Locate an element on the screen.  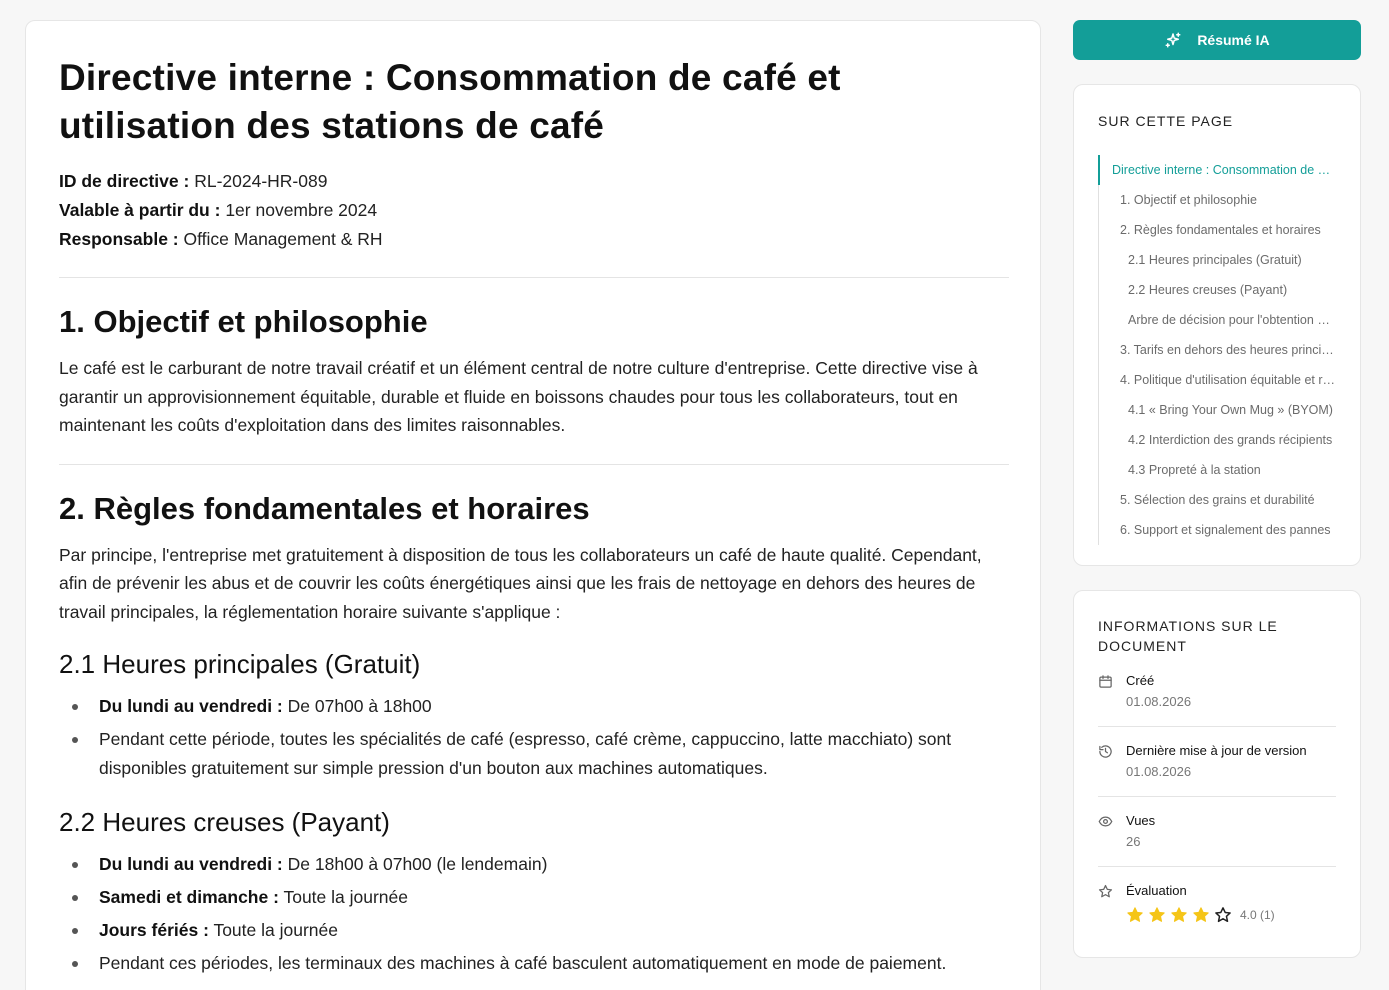
info-heading: INFORMATIONS SUR LE DOCUMENT is located at coordinates (1188, 636).